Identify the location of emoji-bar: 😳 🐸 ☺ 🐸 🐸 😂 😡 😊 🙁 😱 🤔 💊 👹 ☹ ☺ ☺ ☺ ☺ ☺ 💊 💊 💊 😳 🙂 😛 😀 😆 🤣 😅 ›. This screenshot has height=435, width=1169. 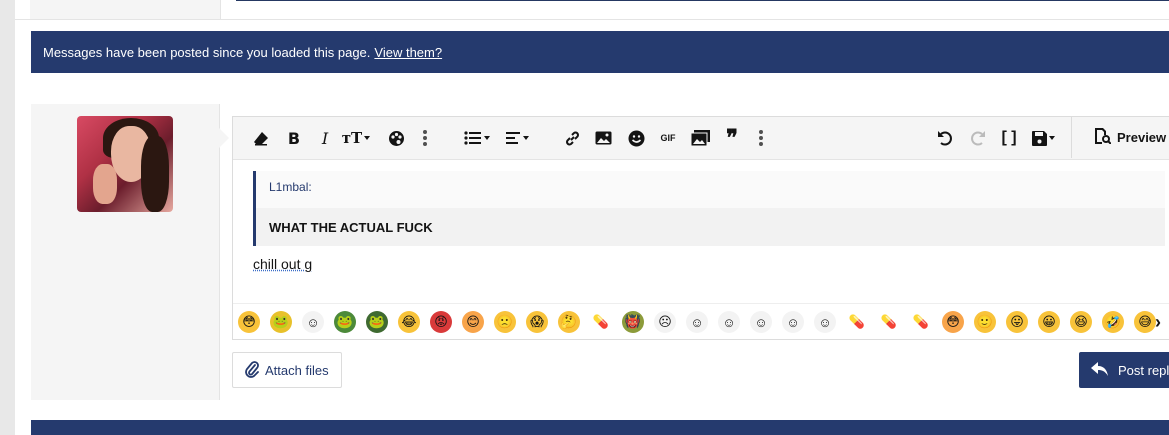
(701, 322).